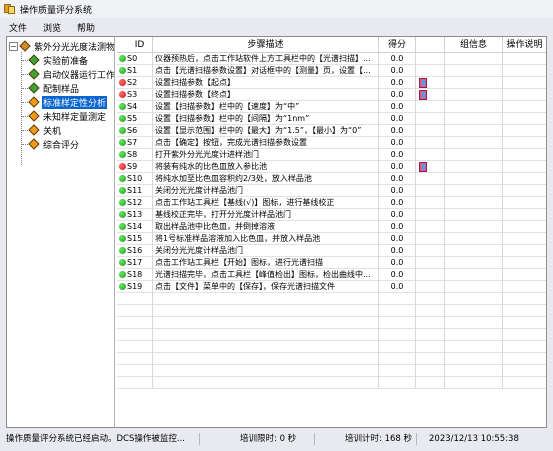  Describe the element at coordinates (331, 263) in the screenshot. I see `table-row: S17 点击工作站工具栏【开始】图标，进行光谱扫描 0.0` at that location.